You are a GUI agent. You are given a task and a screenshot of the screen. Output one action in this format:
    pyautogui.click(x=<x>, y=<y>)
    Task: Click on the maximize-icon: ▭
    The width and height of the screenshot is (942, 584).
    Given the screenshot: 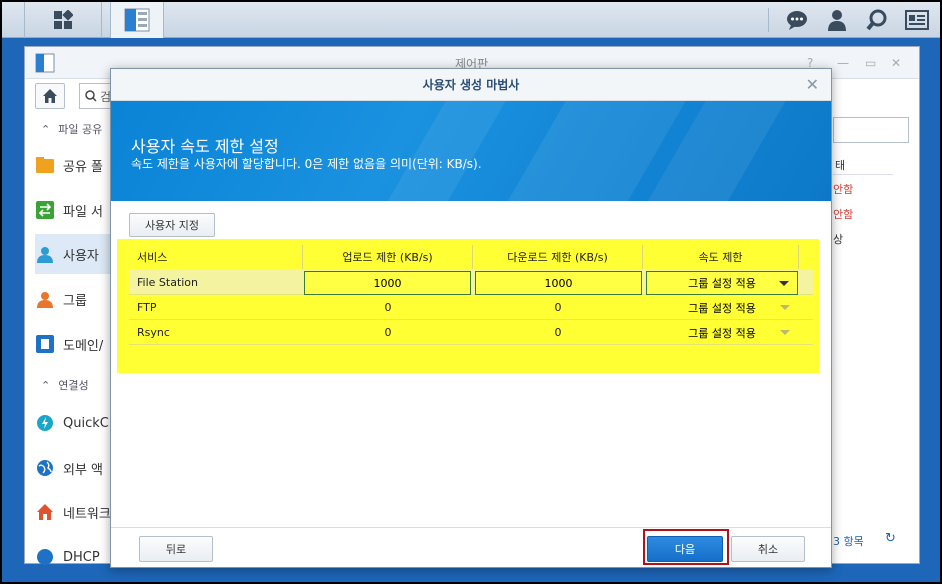 What is the action you would take?
    pyautogui.click(x=870, y=63)
    